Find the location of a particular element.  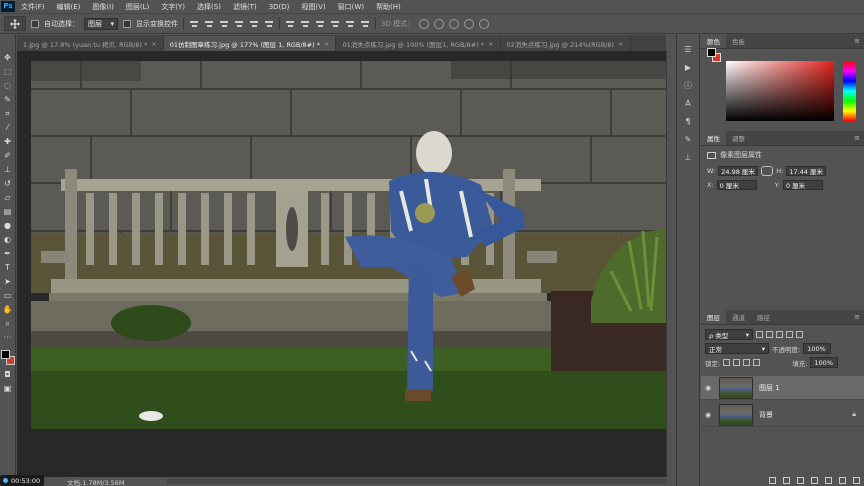

opacity-field: 100% is located at coordinates (817, 348).